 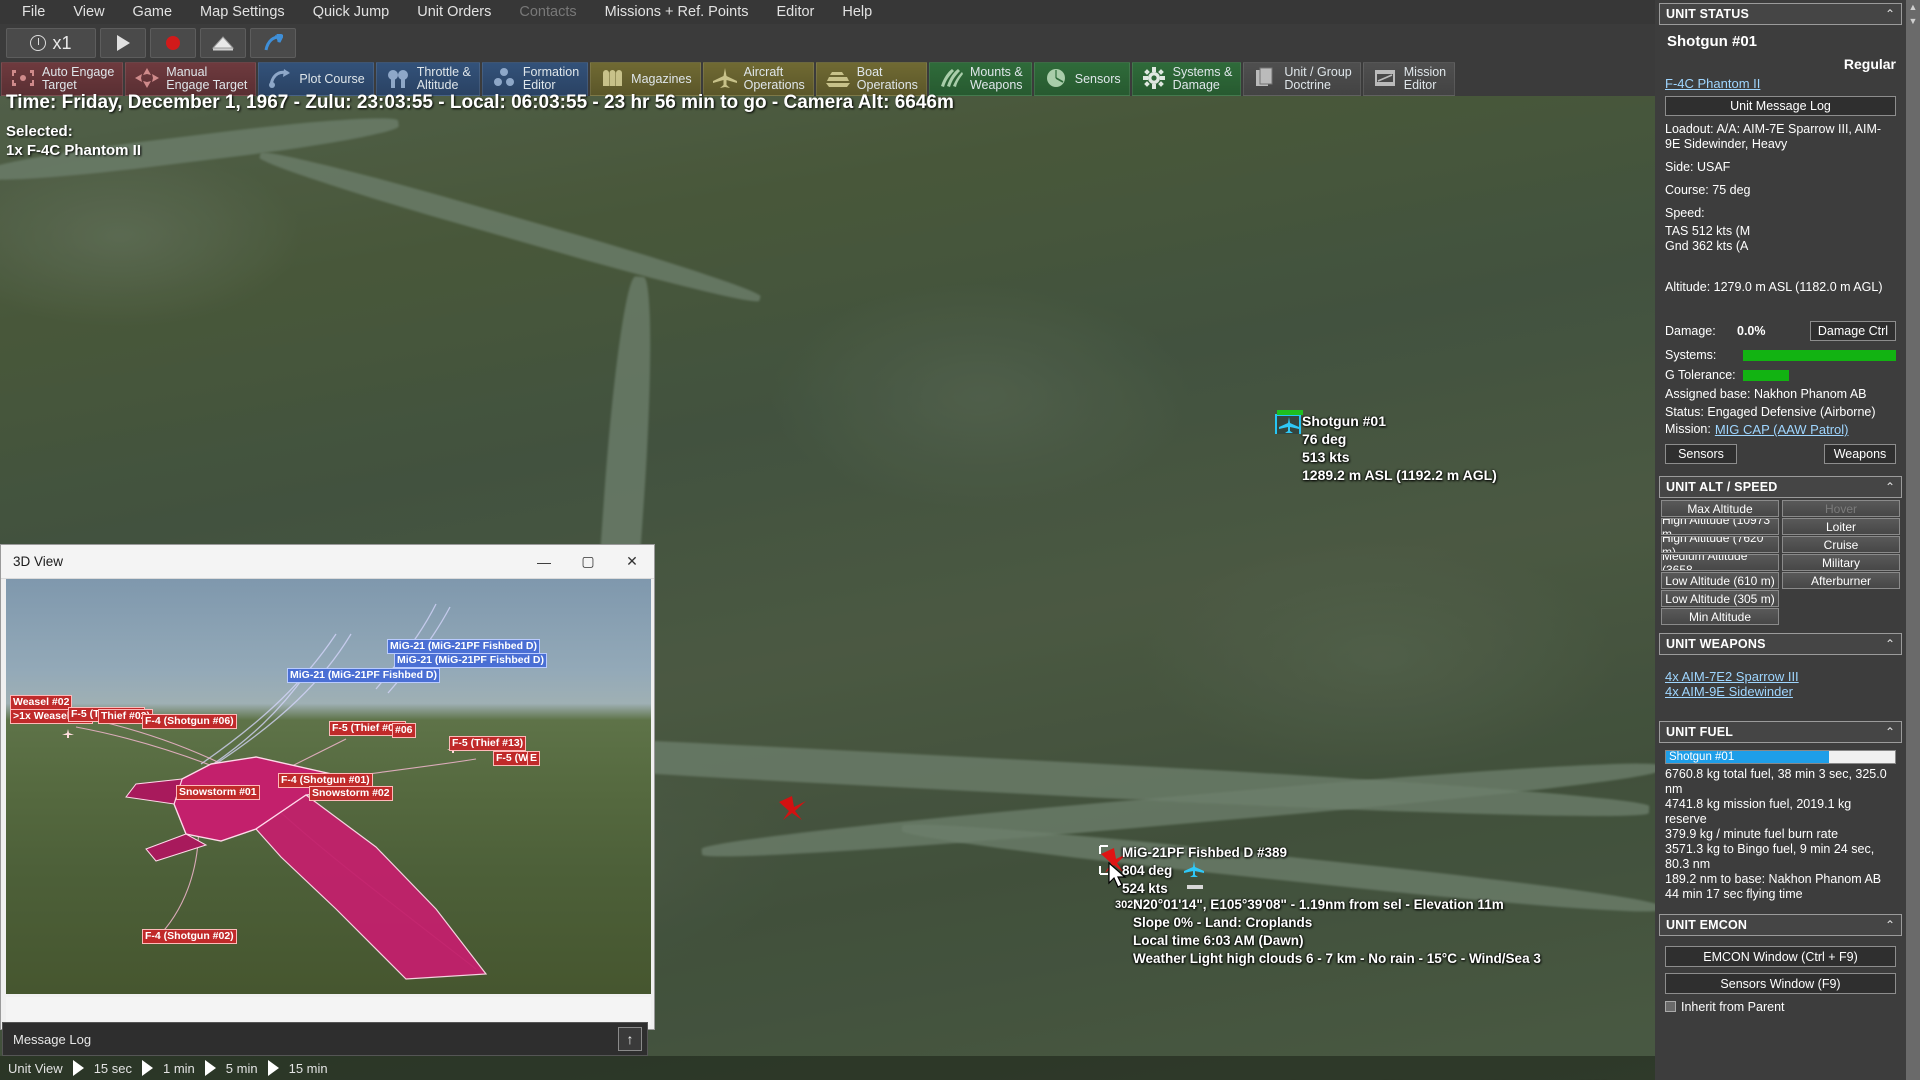 I want to click on expand-up-icon: ↑, so click(x=630, y=1039).